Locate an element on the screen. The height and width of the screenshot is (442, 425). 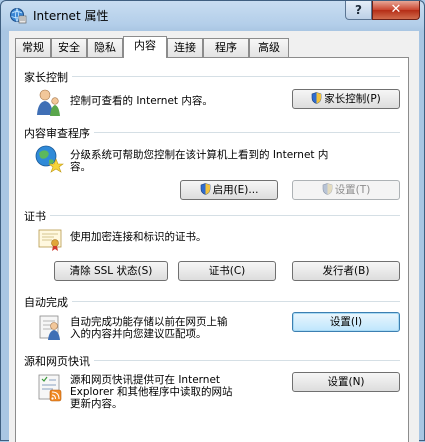
content-advisor-settings-button: 设置(T) is located at coordinates (346, 190).